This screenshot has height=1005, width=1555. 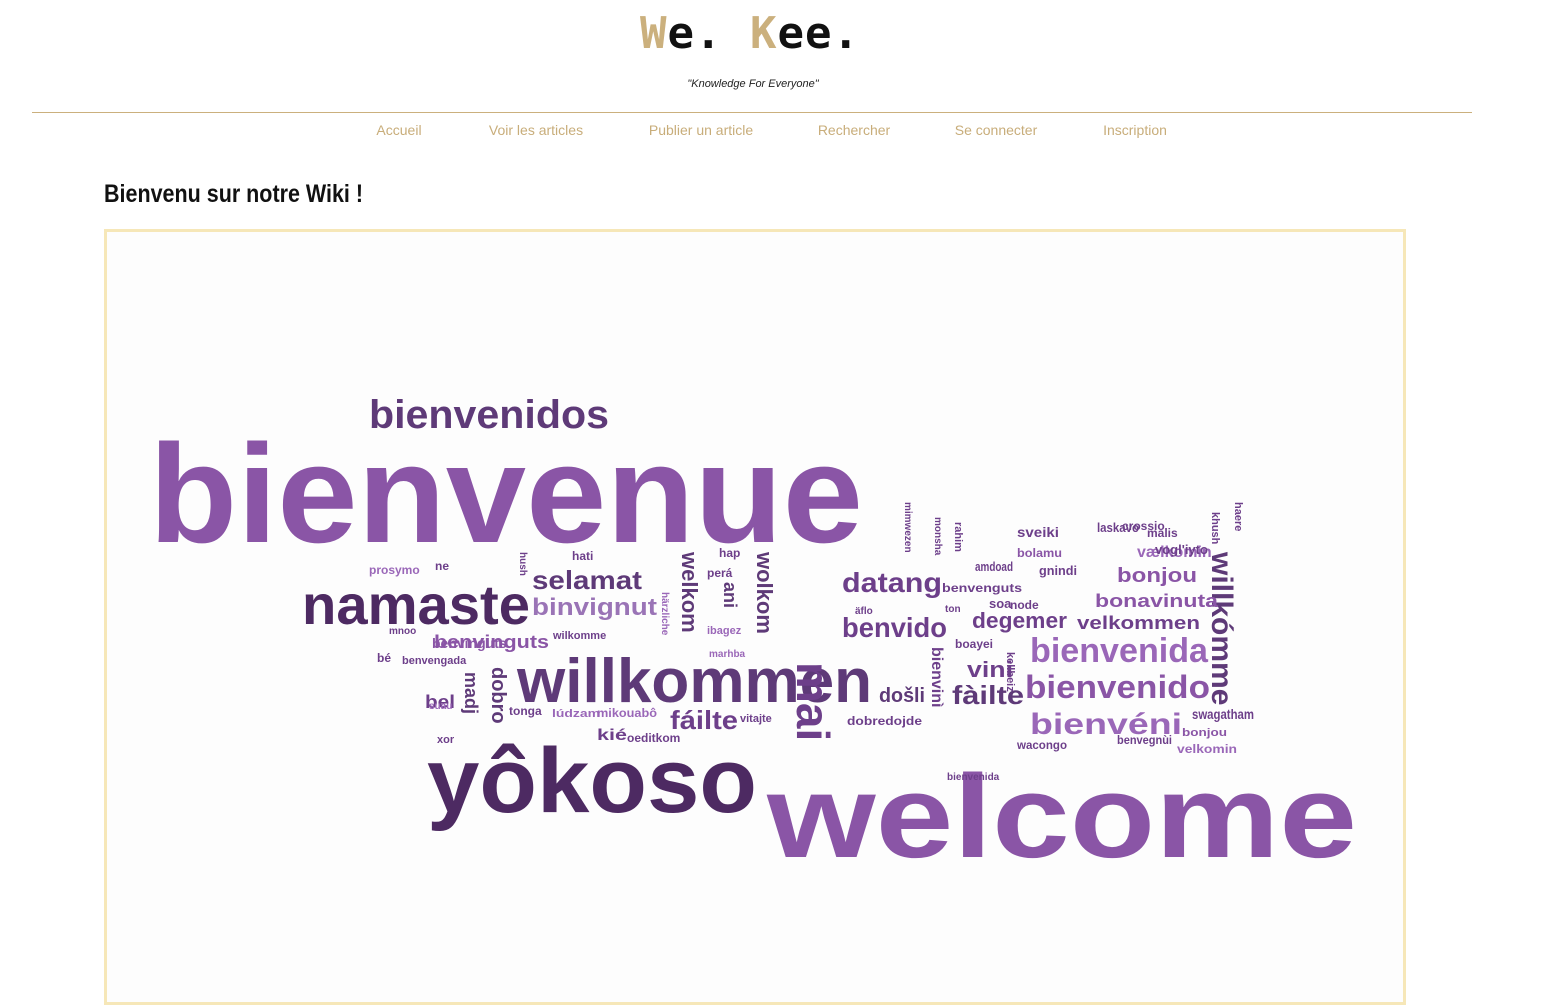 I want to click on cloud-word: ne, so click(x=442, y=566).